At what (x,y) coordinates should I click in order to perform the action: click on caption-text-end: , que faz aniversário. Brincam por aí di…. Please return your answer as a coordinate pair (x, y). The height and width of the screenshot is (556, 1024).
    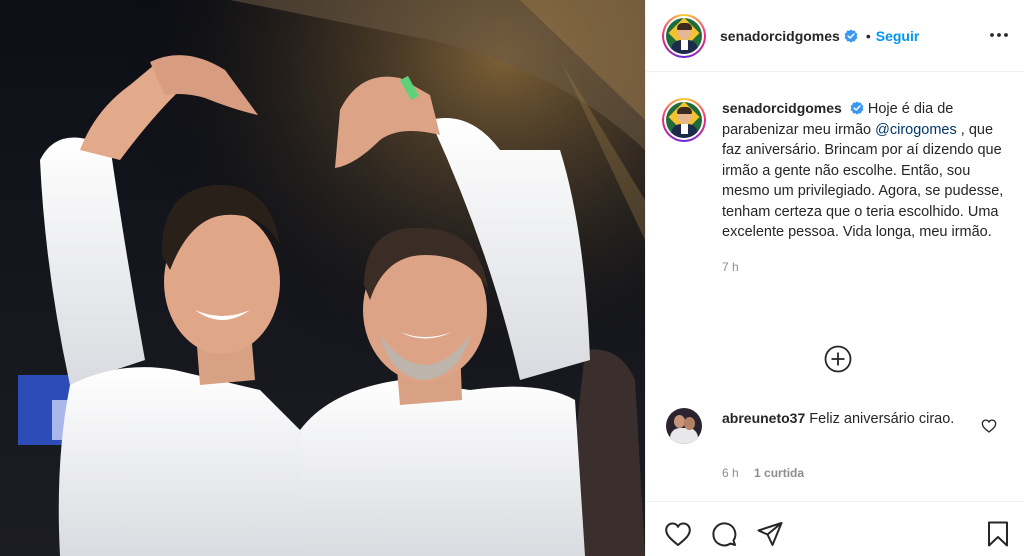
    Looking at the image, I should click on (863, 181).